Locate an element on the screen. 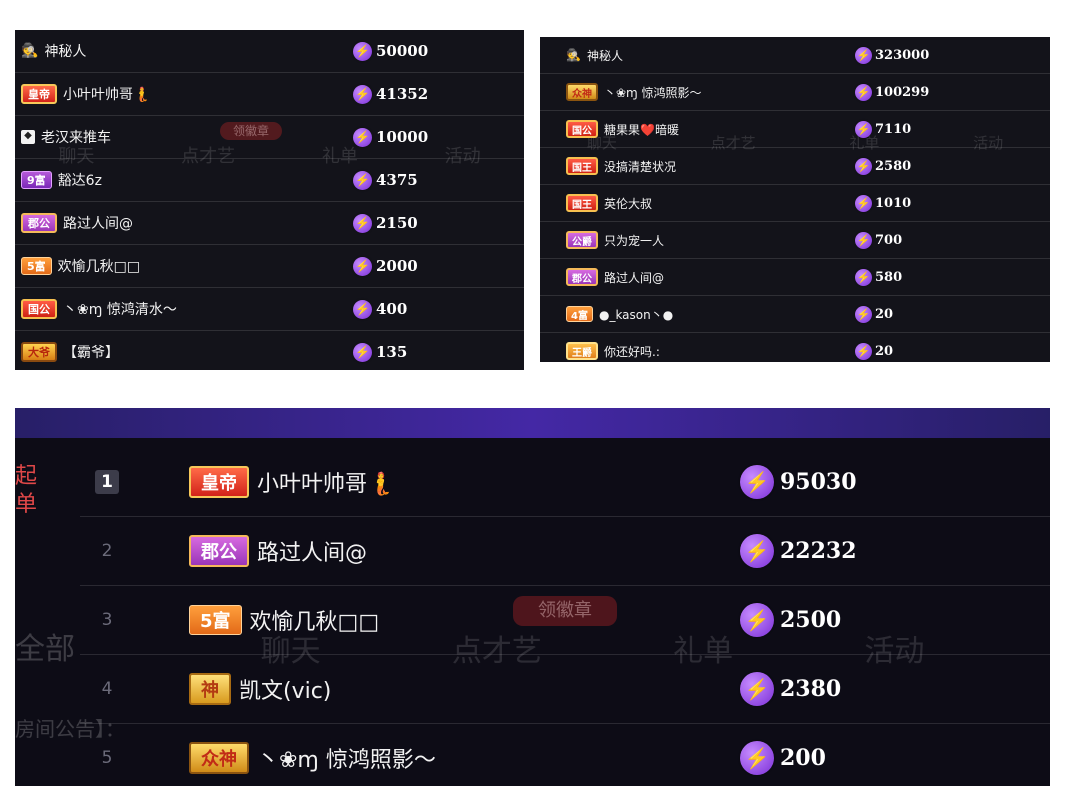  score-value: 700 is located at coordinates (889, 240).